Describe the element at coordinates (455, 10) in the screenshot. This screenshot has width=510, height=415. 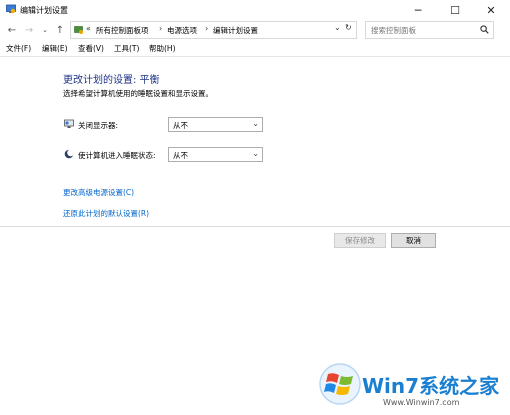
I see `maximize-icon: ☐` at that location.